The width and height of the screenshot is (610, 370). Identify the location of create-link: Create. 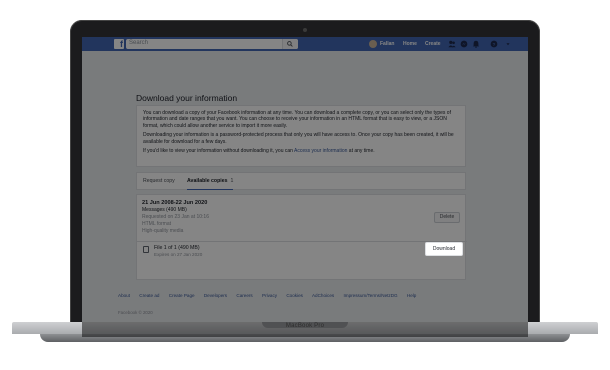
(433, 44).